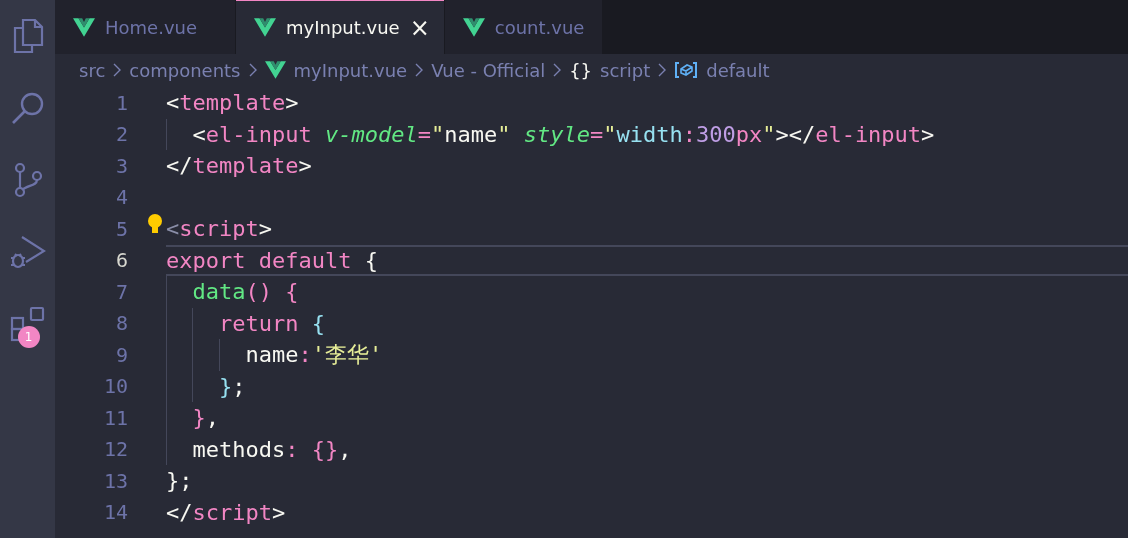 This screenshot has width=1128, height=538. What do you see at coordinates (121, 197) in the screenshot?
I see `line-number: 4` at bounding box center [121, 197].